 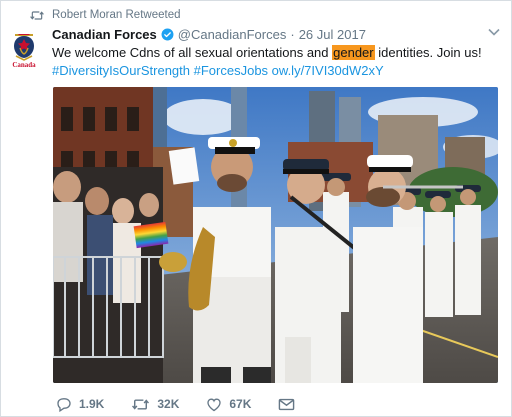 What do you see at coordinates (332, 34) in the screenshot?
I see `tweet-date: 26 Jul 2017` at bounding box center [332, 34].